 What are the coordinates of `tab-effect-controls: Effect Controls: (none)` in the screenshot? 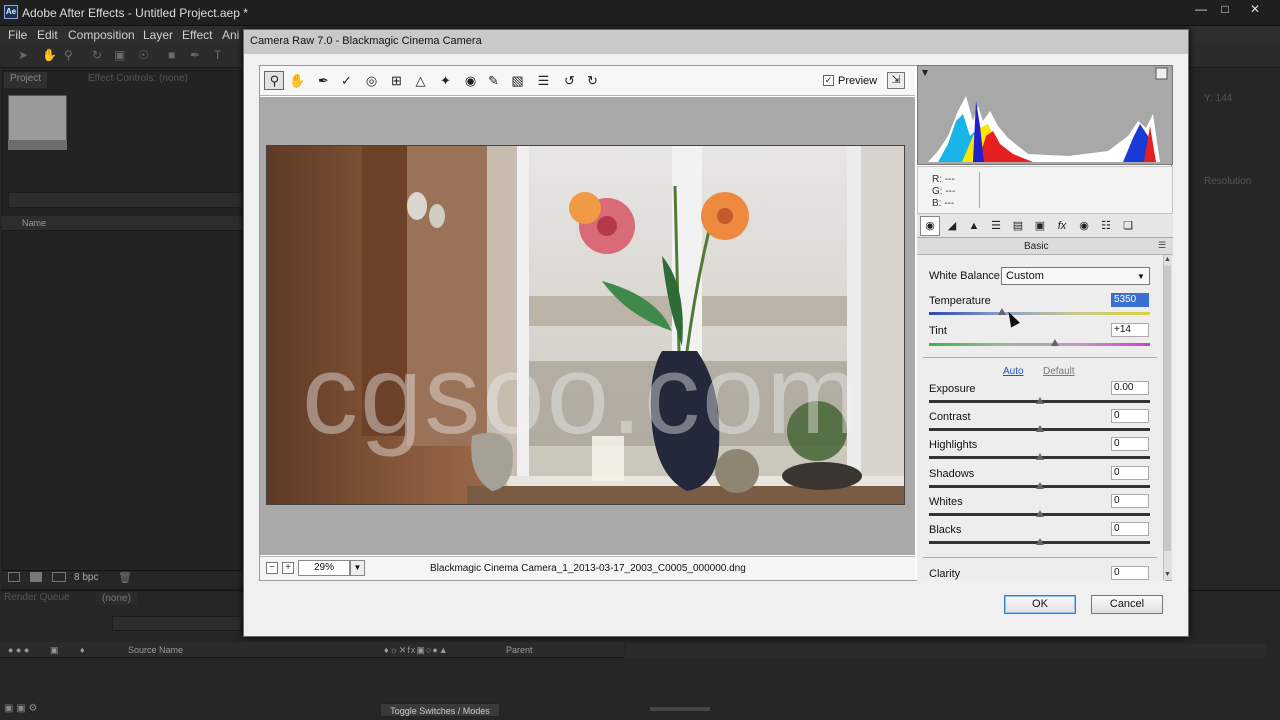 It's located at (138, 80).